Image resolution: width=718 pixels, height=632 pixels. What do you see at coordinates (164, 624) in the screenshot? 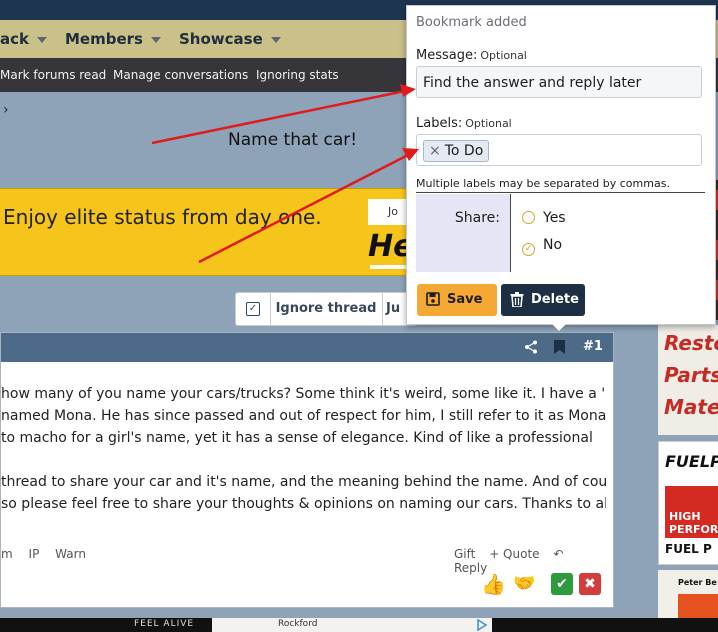
I see `bottom-ad-text: FEEL ALIVE` at bounding box center [164, 624].